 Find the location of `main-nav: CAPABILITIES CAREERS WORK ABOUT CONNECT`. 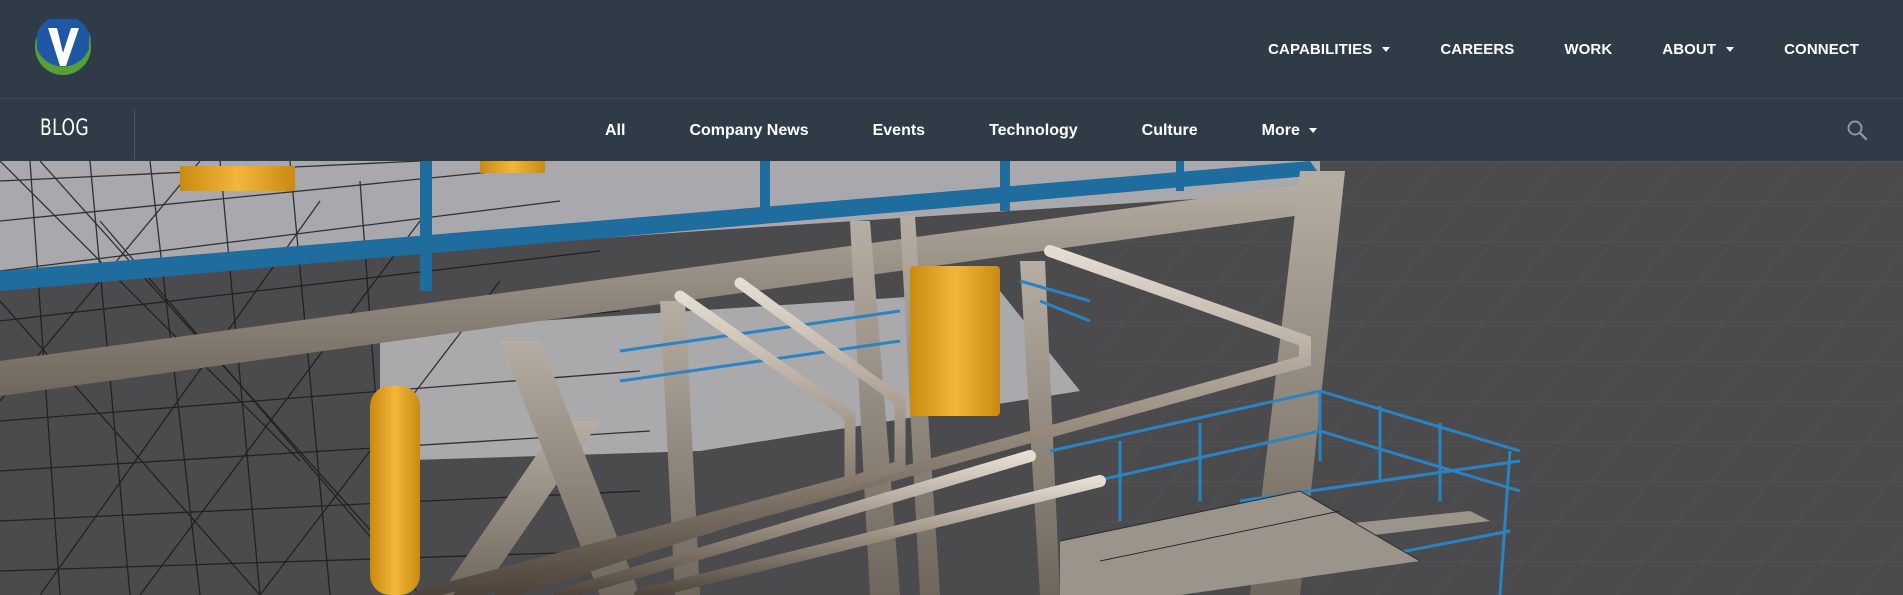

main-nav: CAPABILITIES CAREERS WORK ABOUT CONNECT is located at coordinates (1563, 49).